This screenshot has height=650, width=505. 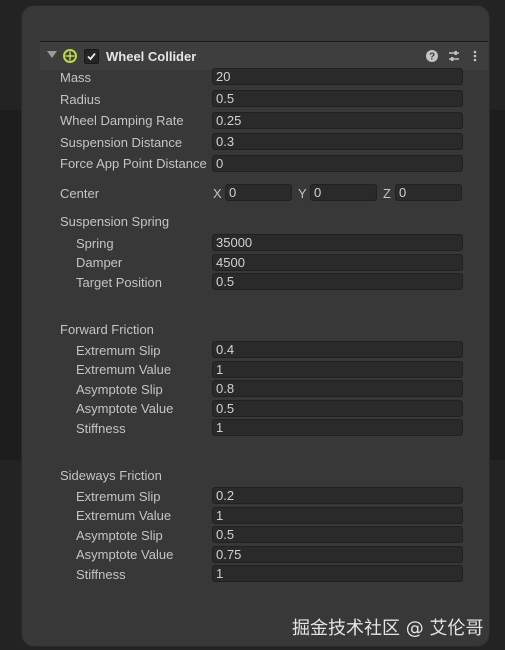 I want to click on damper-field: 4500, so click(x=337, y=262).